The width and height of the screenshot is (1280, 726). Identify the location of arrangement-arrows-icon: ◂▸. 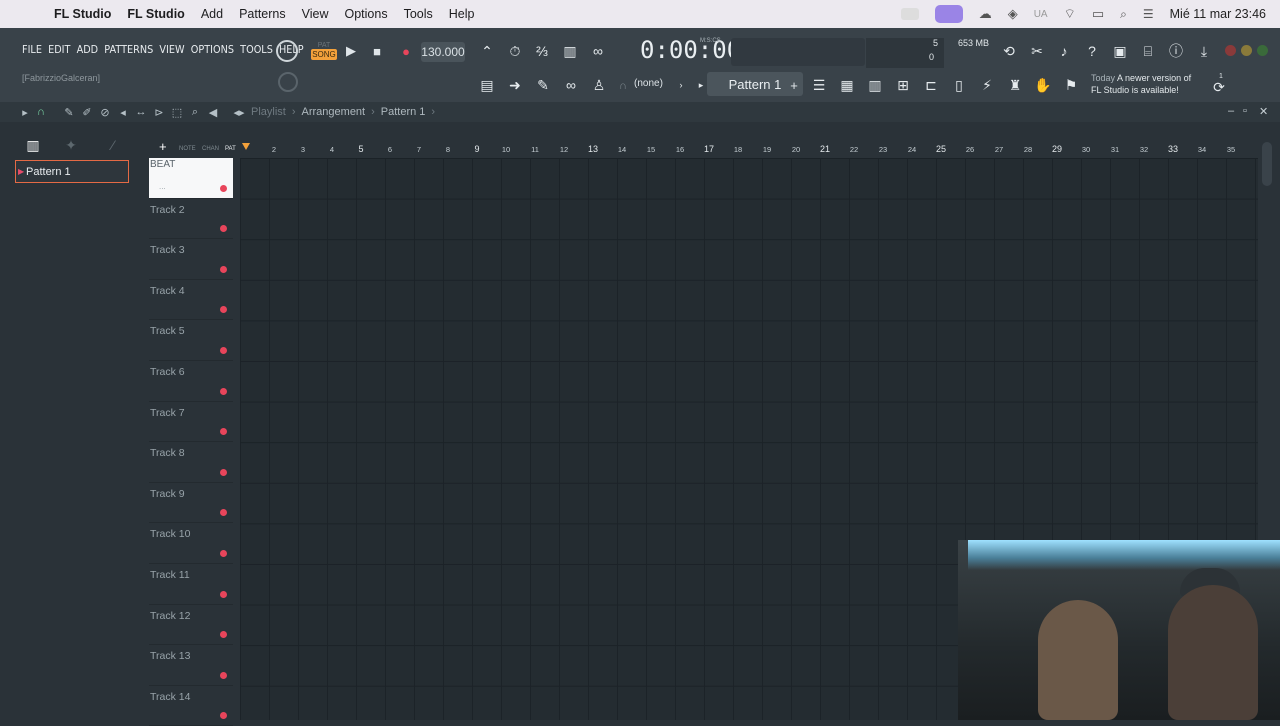
(239, 112).